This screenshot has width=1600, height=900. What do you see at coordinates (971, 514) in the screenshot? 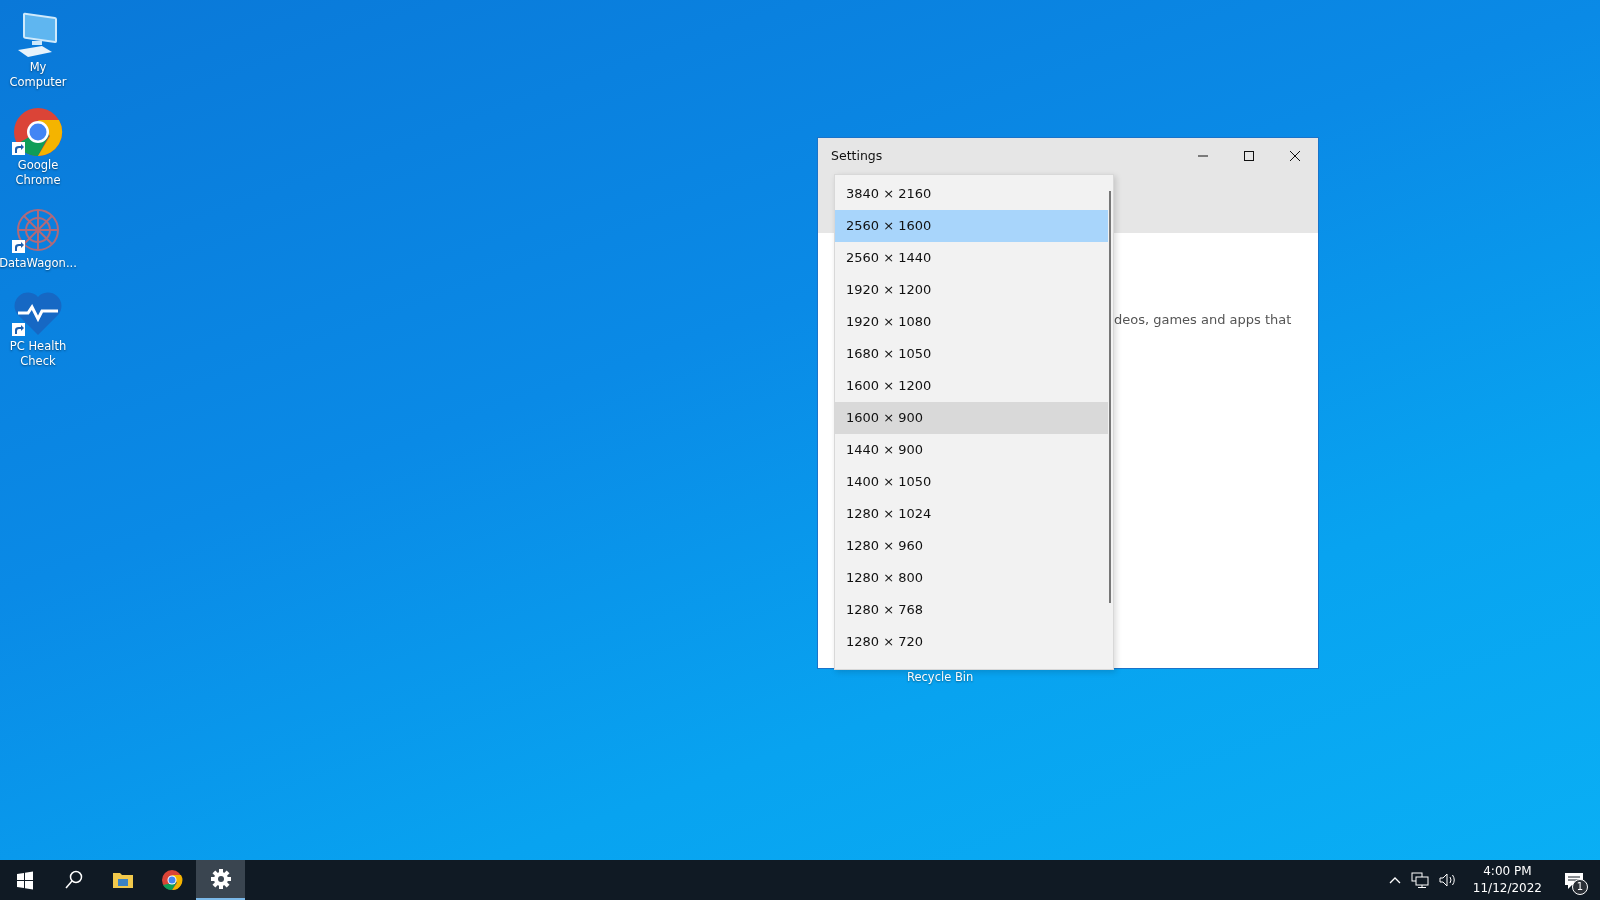
I see `dropdown-option: 1280 × 1024` at bounding box center [971, 514].